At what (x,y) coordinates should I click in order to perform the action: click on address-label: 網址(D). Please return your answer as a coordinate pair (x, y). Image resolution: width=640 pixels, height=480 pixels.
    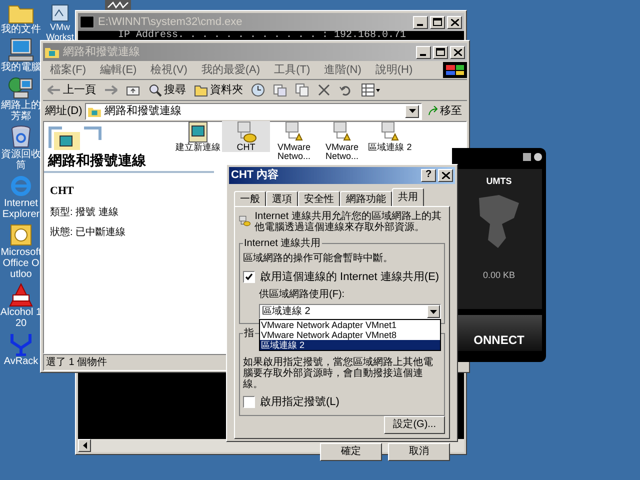
    Looking at the image, I should click on (63, 111).